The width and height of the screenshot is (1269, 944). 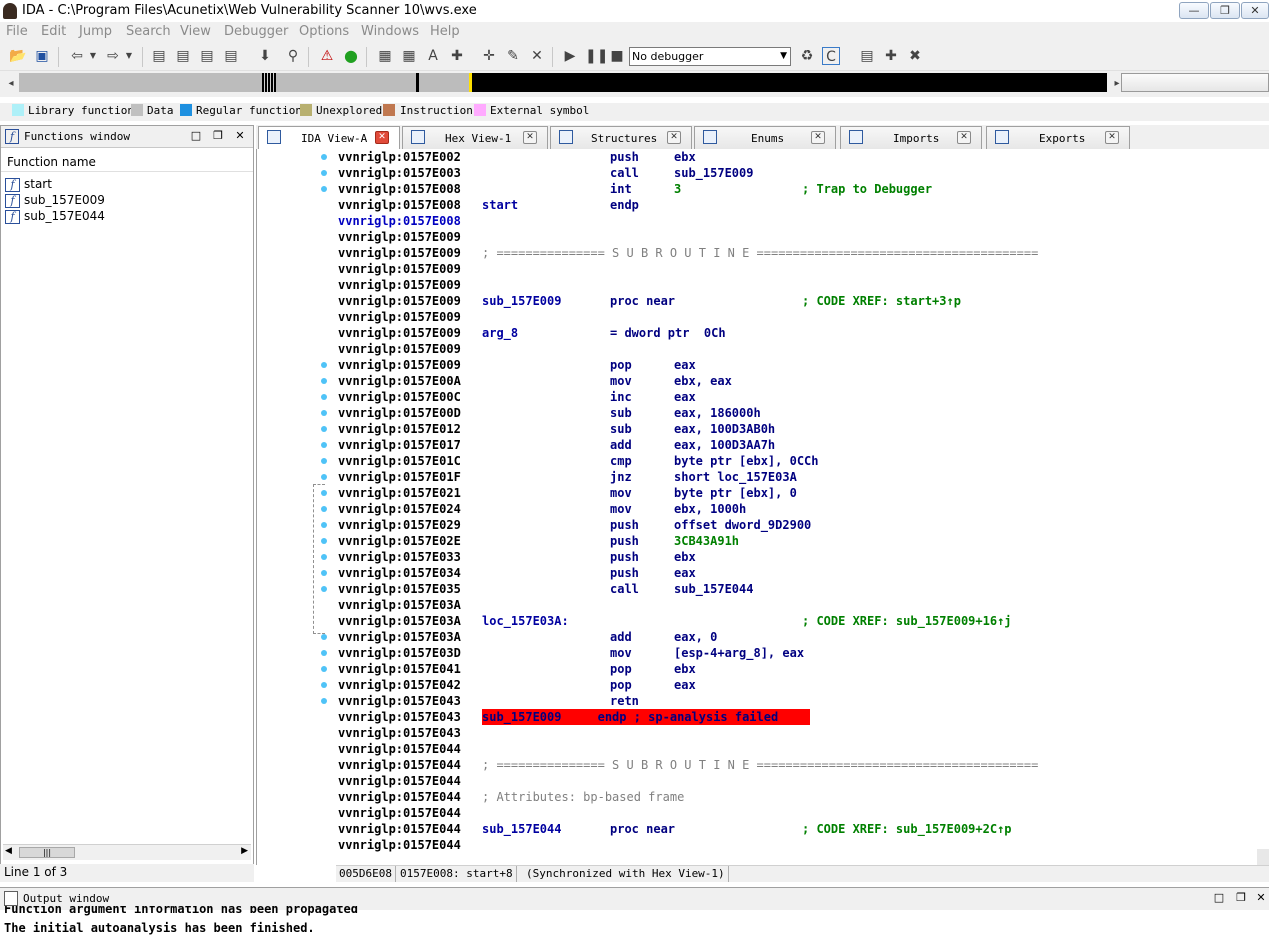 What do you see at coordinates (159, 56) in the screenshot?
I see `search-binary-icon: ▤` at bounding box center [159, 56].